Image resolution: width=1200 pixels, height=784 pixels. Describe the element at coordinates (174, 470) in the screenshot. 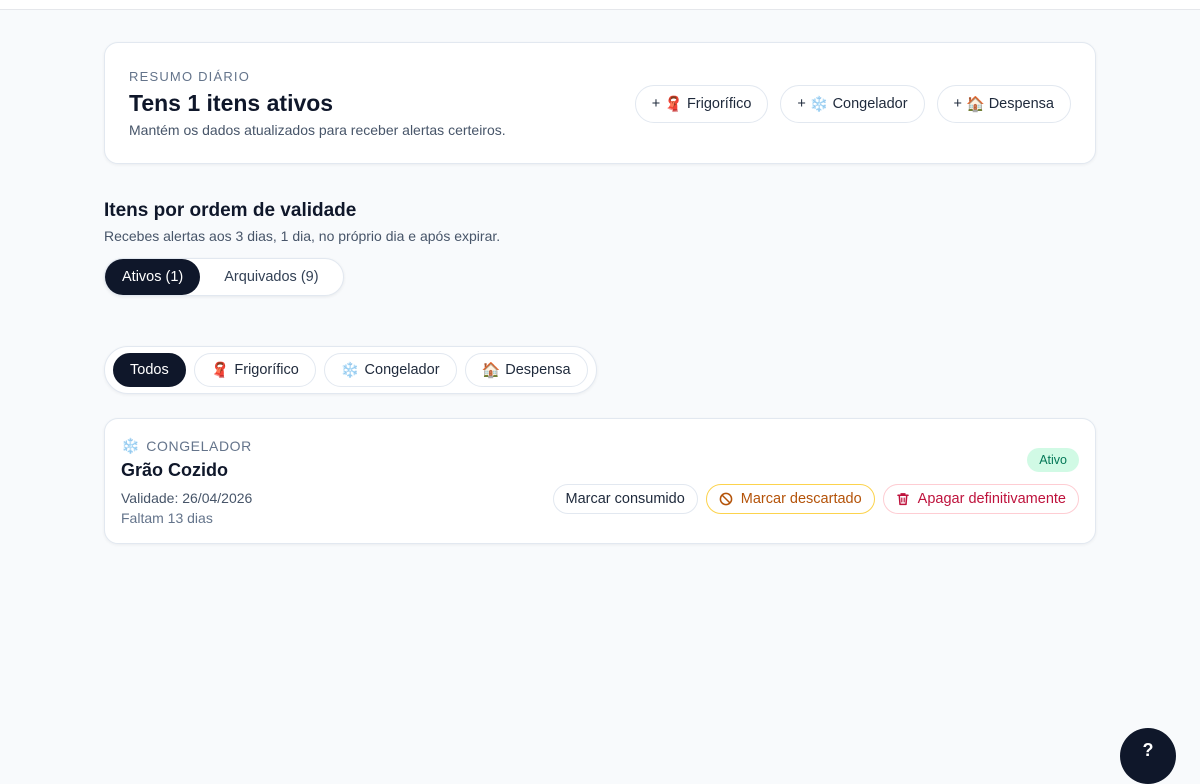

I see `item-name: Grão Cozido` at that location.